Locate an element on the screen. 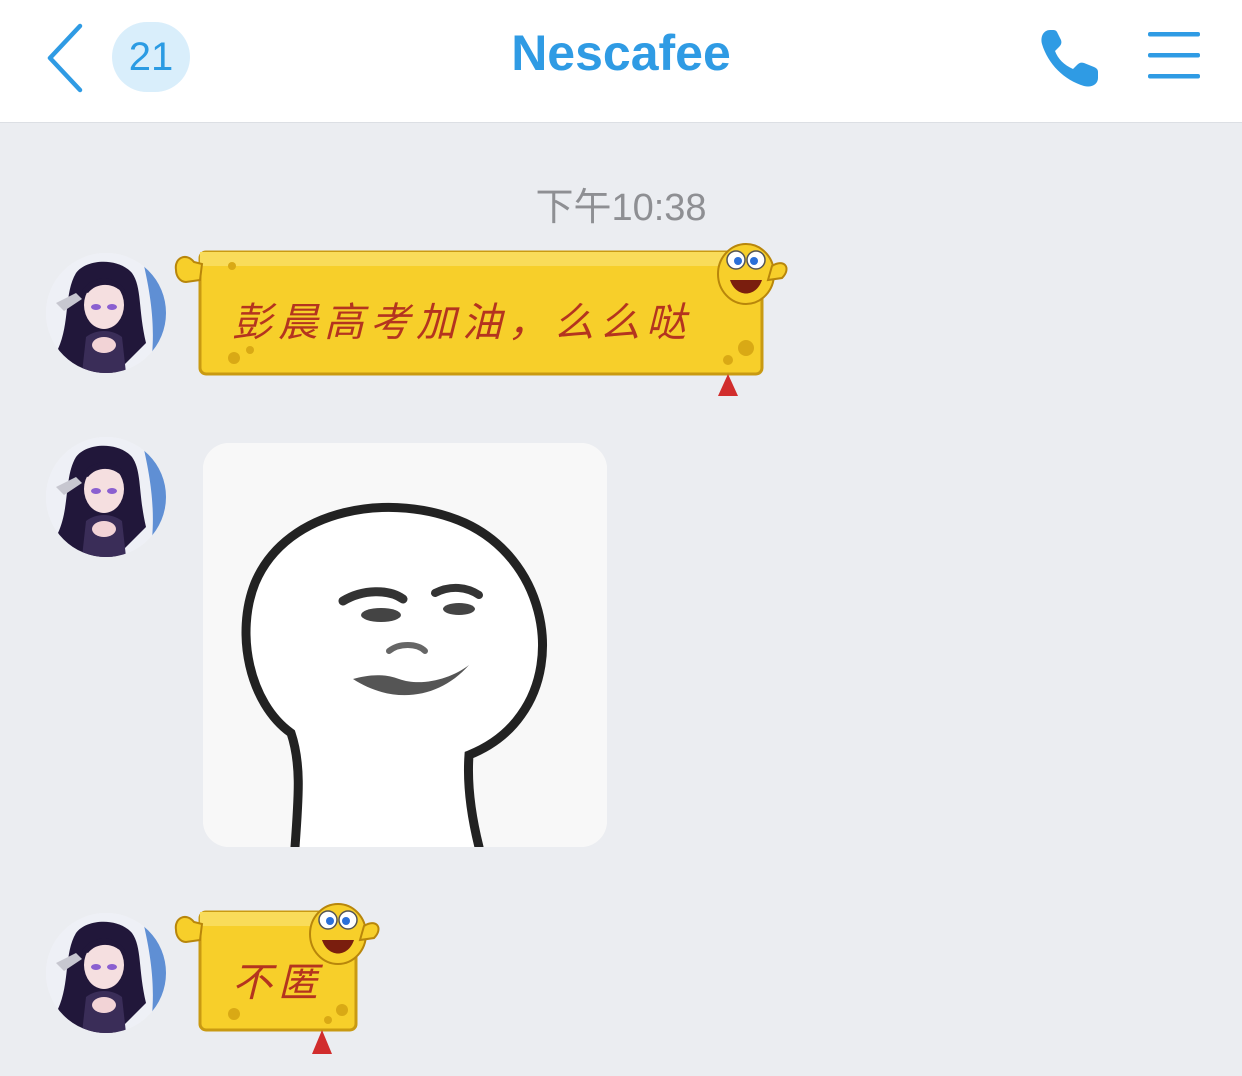  navigation-bar: 21 Nescafee is located at coordinates (621, 61).